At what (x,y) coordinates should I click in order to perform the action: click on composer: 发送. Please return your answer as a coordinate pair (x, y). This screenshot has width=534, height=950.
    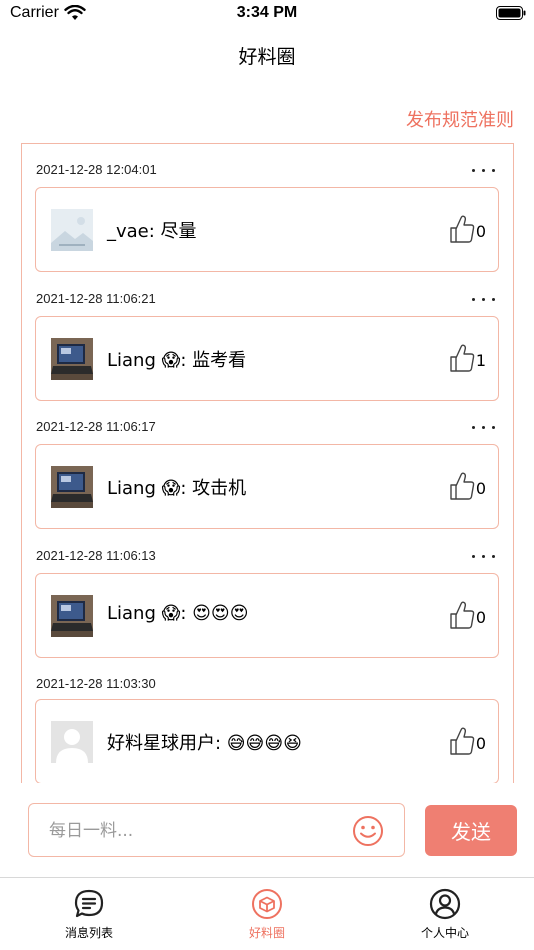
    Looking at the image, I should click on (267, 830).